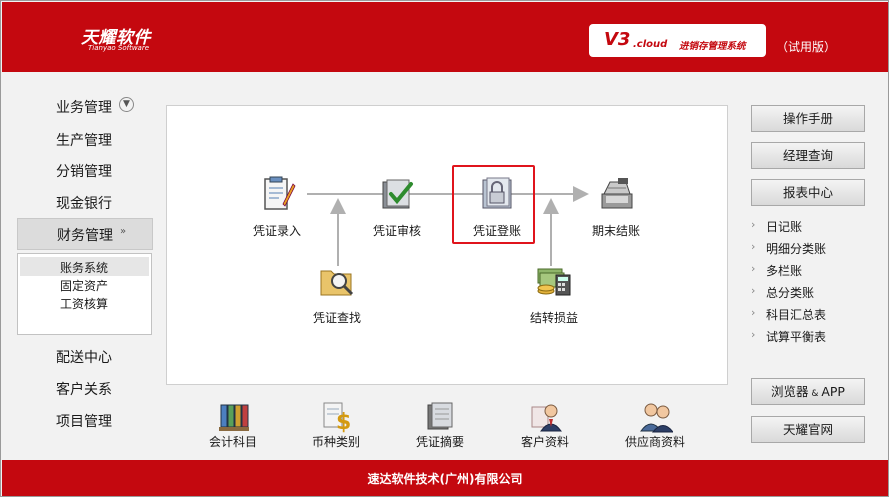 Image resolution: width=889 pixels, height=497 pixels. Describe the element at coordinates (656, 418) in the screenshot. I see `supplier-icon` at that location.